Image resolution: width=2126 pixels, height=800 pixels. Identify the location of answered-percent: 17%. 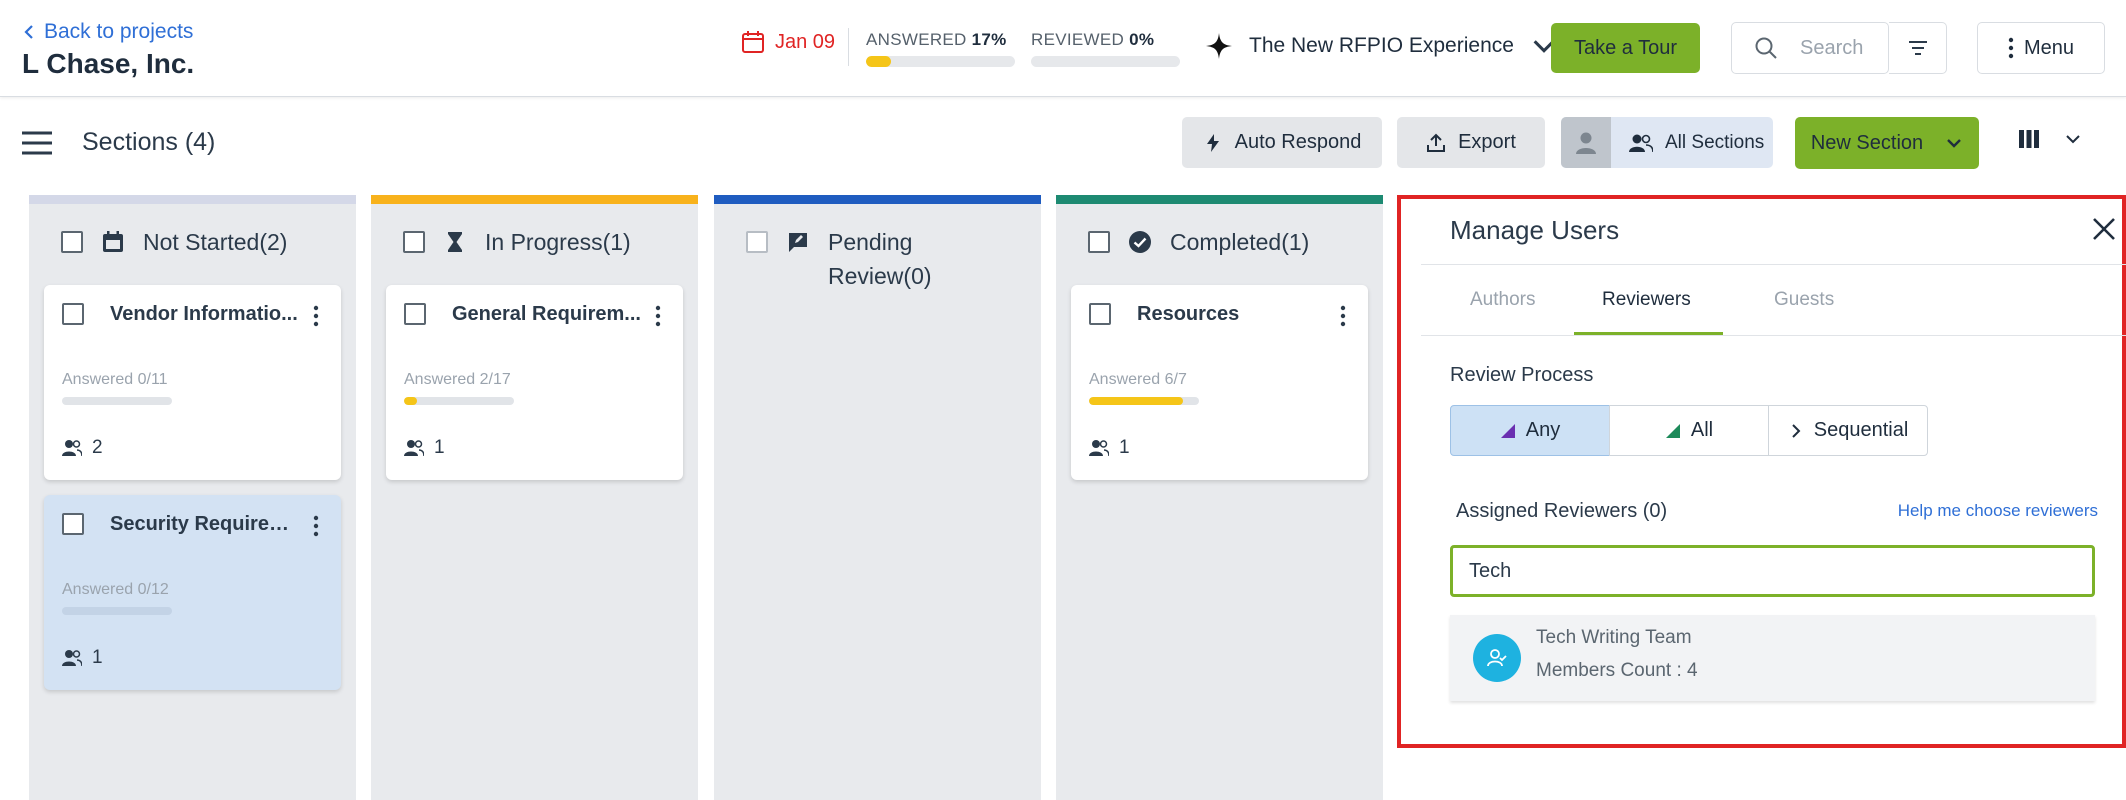
(989, 39).